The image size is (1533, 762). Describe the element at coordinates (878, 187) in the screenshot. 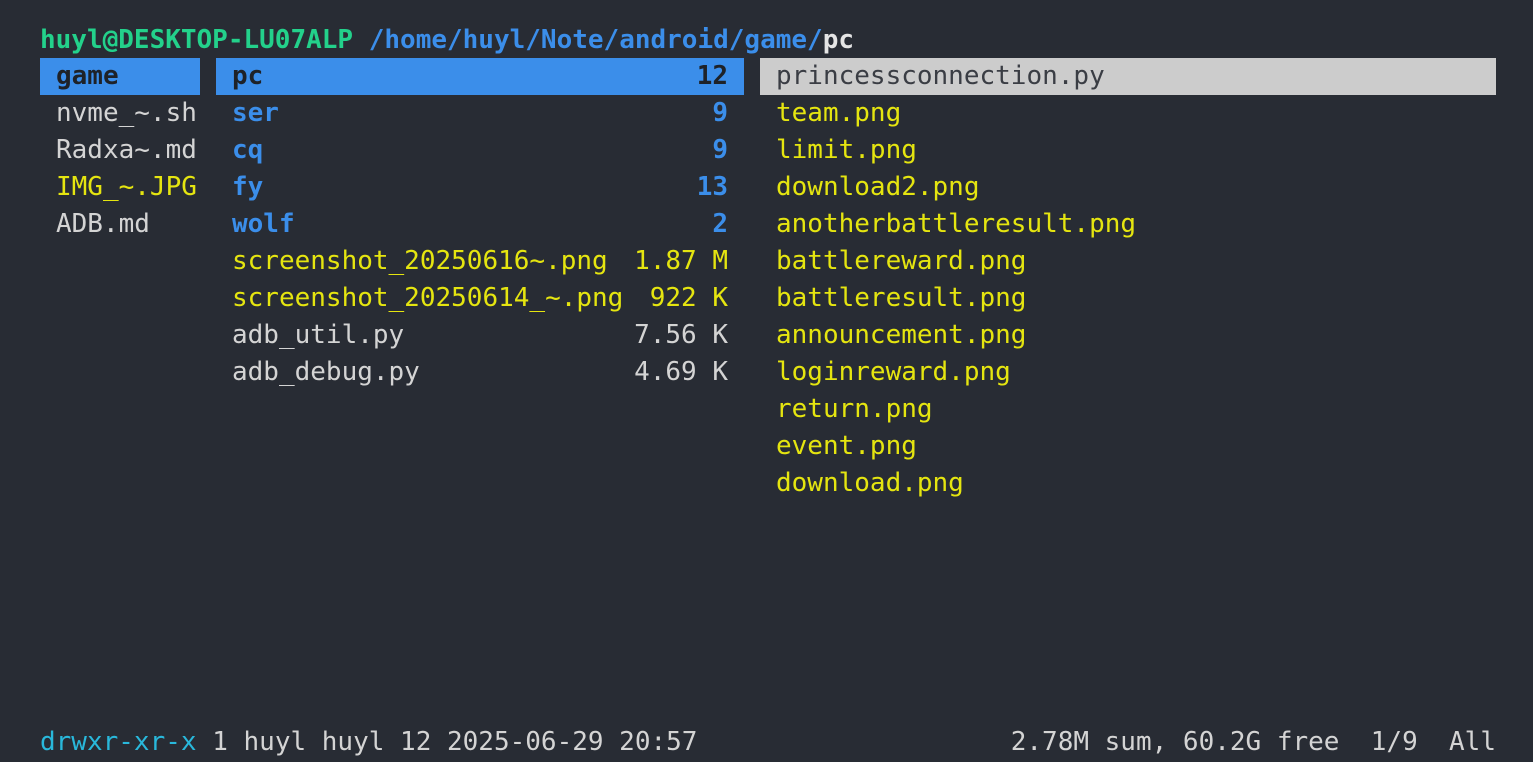

I see `entry-name: download2.png` at that location.